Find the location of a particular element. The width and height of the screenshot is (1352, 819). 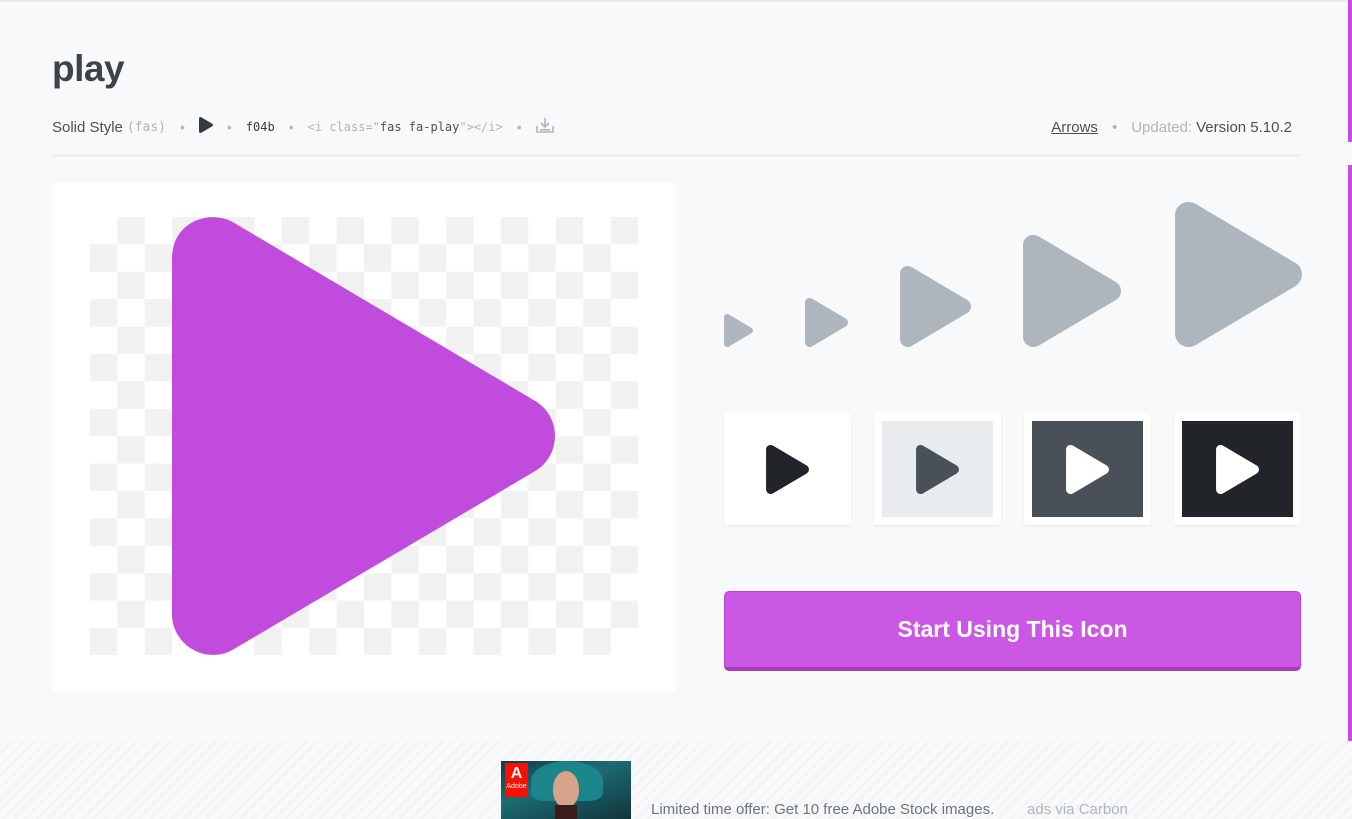

html-snippet: <i class="fas fa-play"></i> is located at coordinates (405, 127).